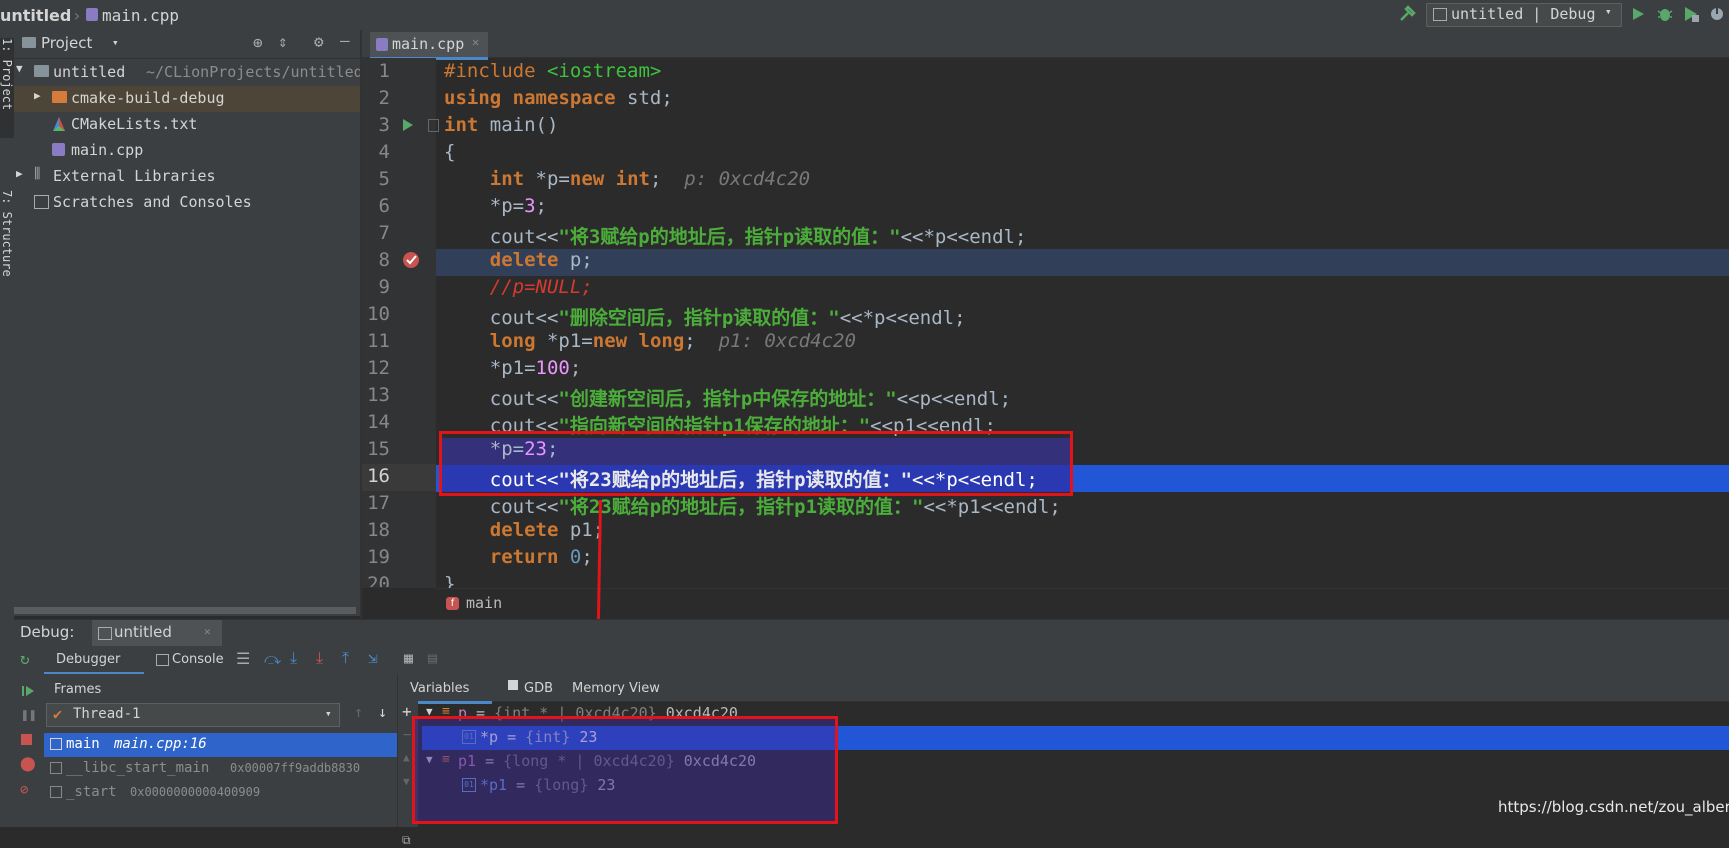 This screenshot has height=848, width=1729. I want to click on line-number: 3, so click(376, 125).